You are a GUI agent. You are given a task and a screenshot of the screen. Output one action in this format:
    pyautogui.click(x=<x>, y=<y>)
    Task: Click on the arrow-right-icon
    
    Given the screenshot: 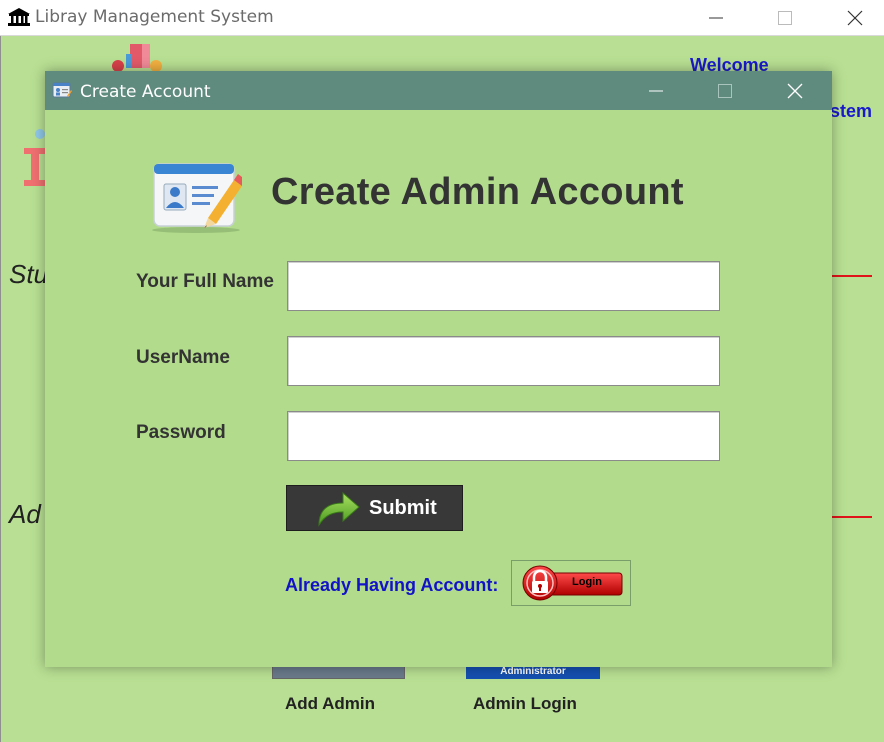 What is the action you would take?
    pyautogui.click(x=339, y=509)
    